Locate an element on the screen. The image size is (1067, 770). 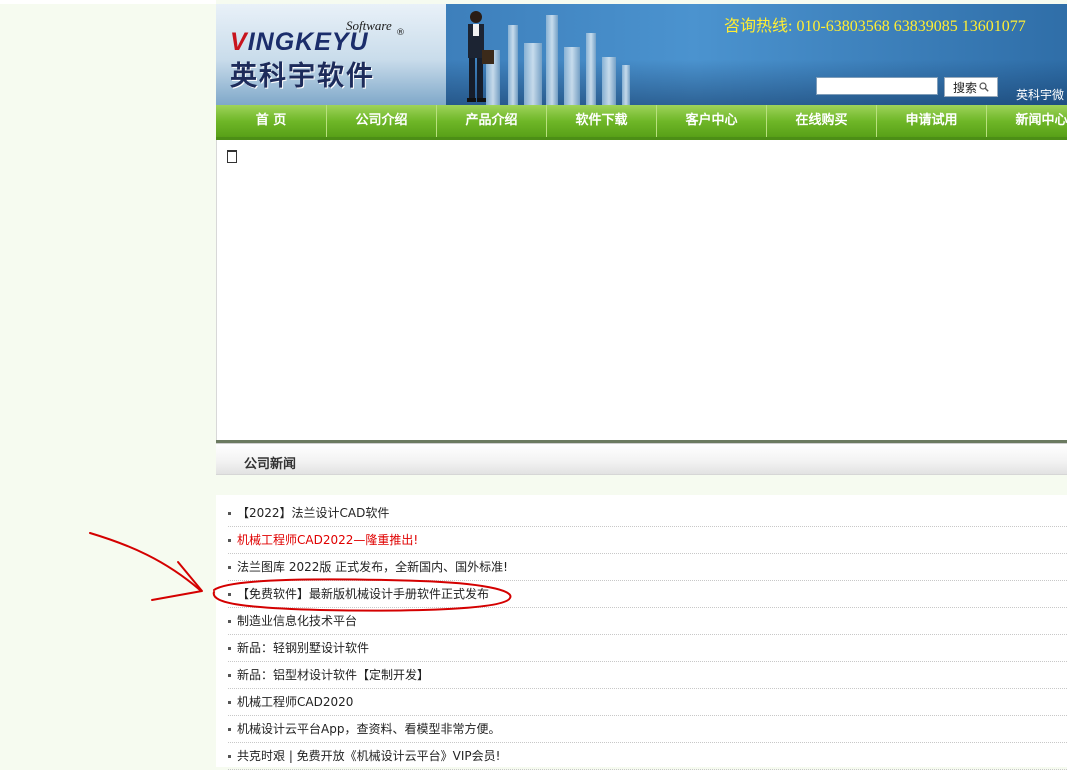
news-item: 【免费软件】最新版机械设计手册软件正式发布 is located at coordinates (647, 594).